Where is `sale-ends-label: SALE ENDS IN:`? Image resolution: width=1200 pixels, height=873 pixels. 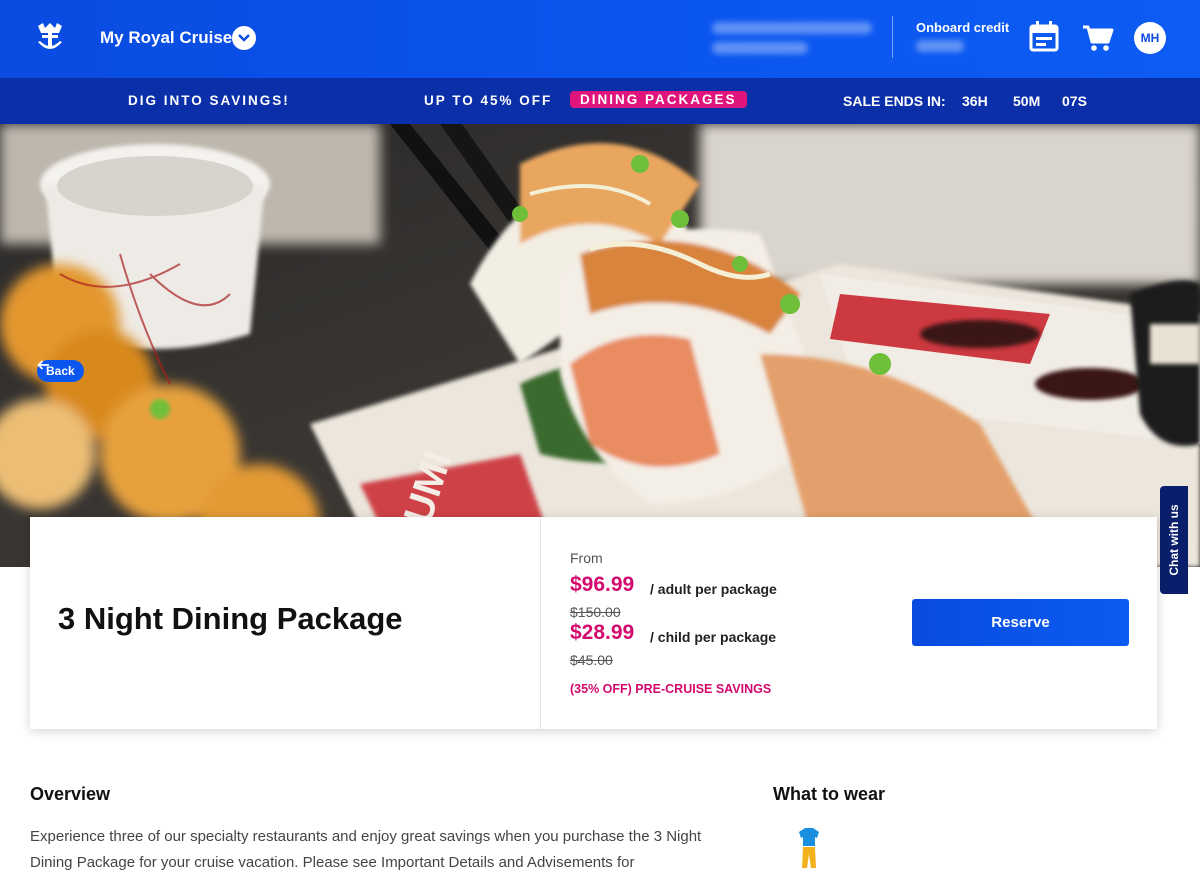
sale-ends-label: SALE ENDS IN: is located at coordinates (894, 101).